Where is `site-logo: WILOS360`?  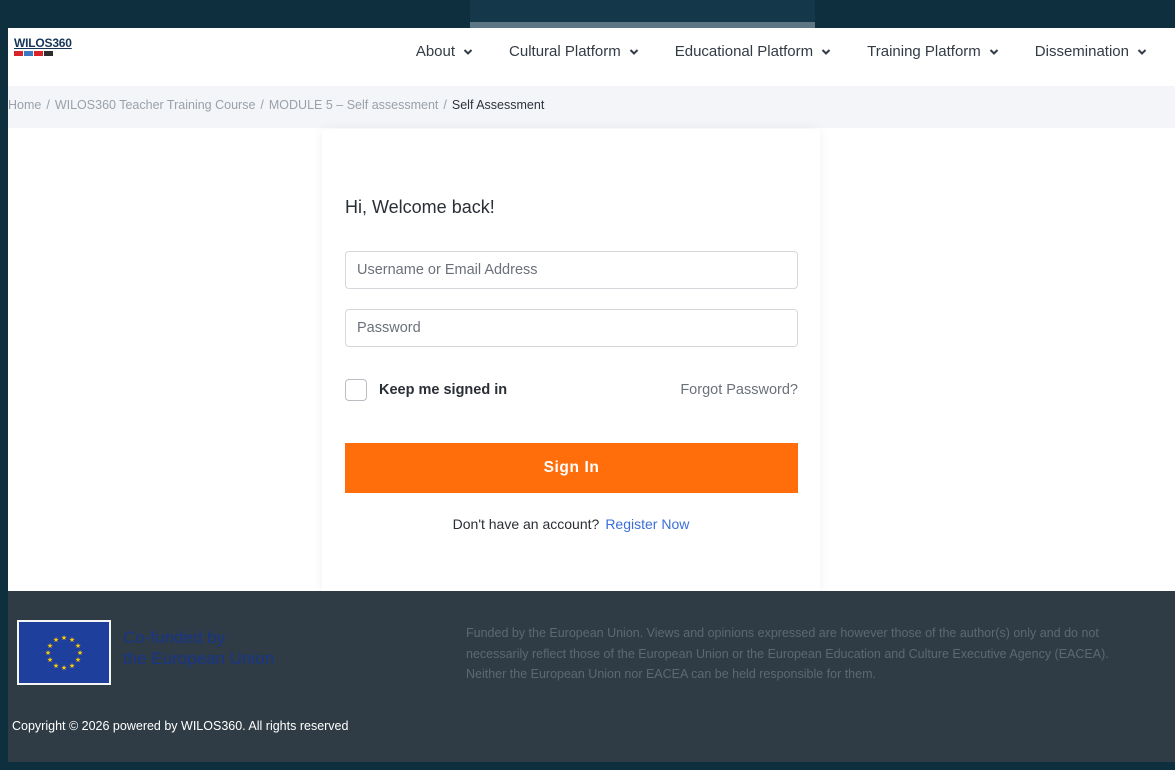
site-logo: WILOS360 is located at coordinates (54, 53).